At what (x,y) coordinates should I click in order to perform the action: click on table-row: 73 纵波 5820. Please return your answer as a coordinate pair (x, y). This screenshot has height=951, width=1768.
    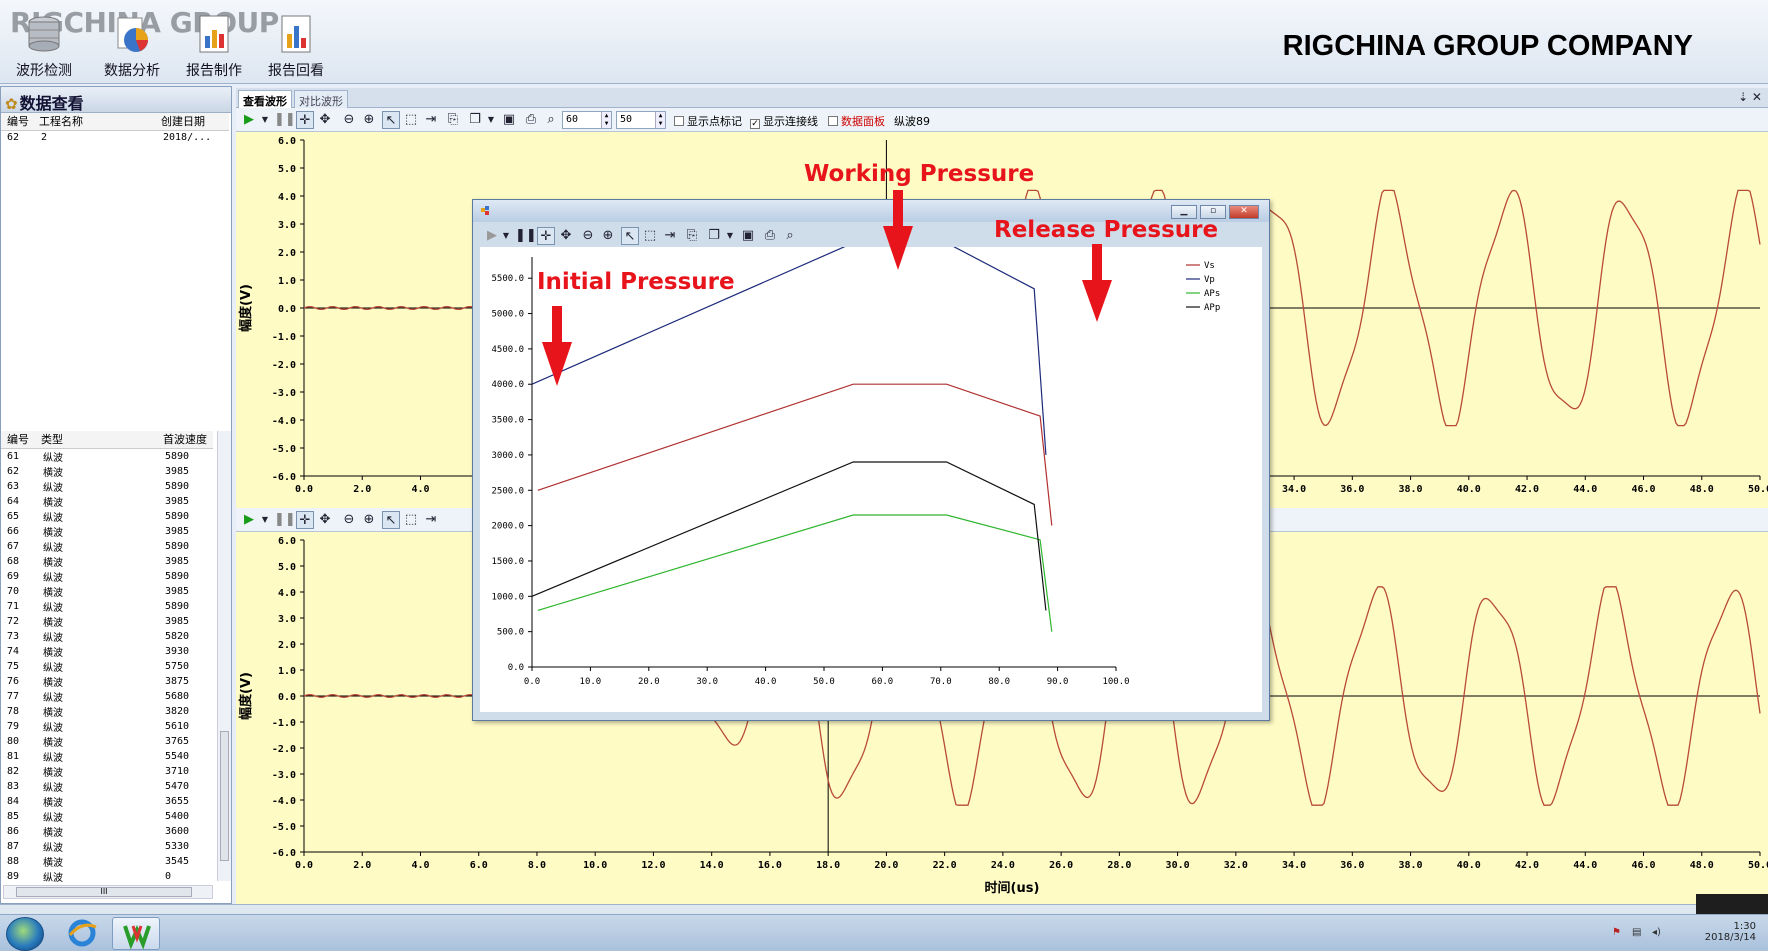
    Looking at the image, I should click on (107, 636).